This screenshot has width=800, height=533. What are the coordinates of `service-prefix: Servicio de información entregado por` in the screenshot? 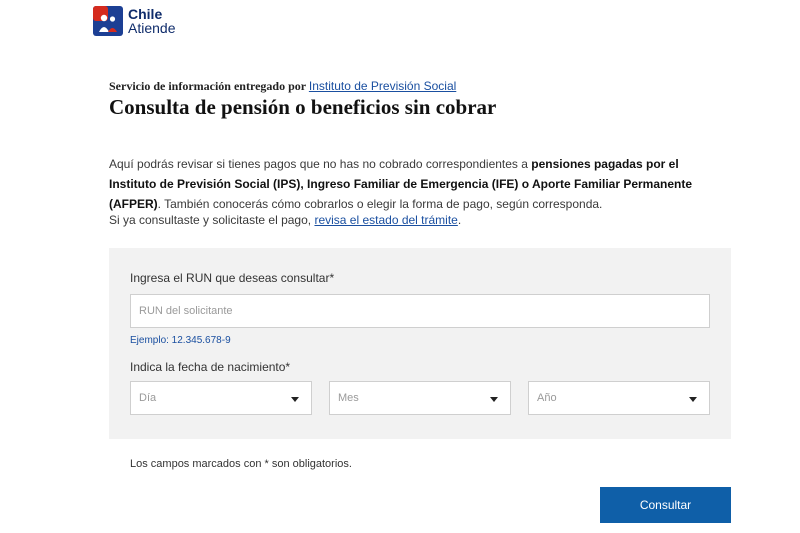 It's located at (207, 86).